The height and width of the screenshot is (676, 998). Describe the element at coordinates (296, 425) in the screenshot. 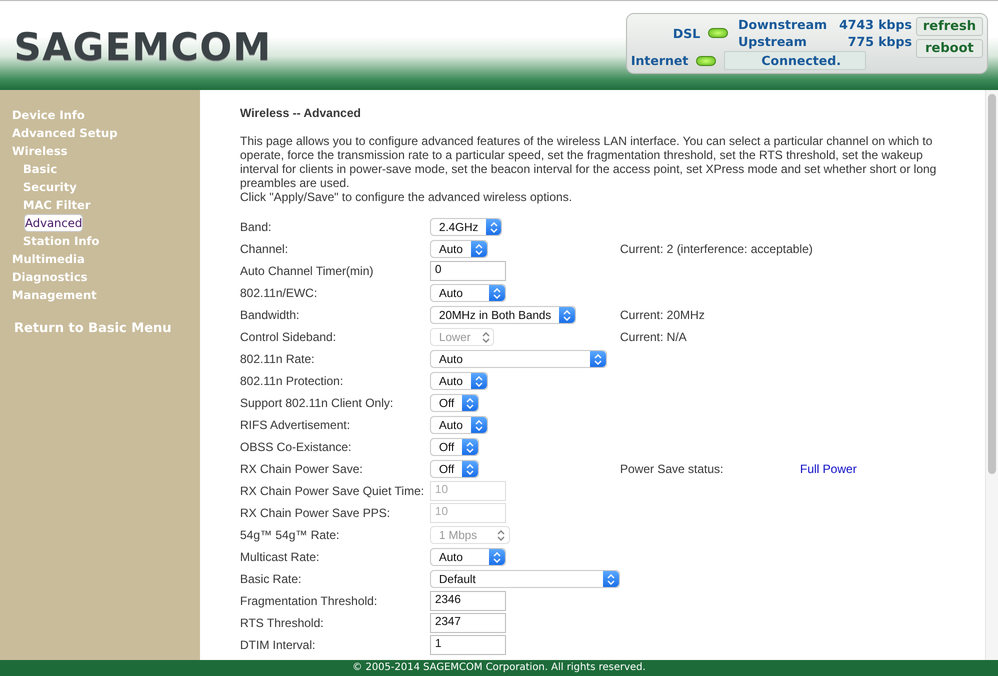

I see `field-label: RIFS Advertisement:` at that location.